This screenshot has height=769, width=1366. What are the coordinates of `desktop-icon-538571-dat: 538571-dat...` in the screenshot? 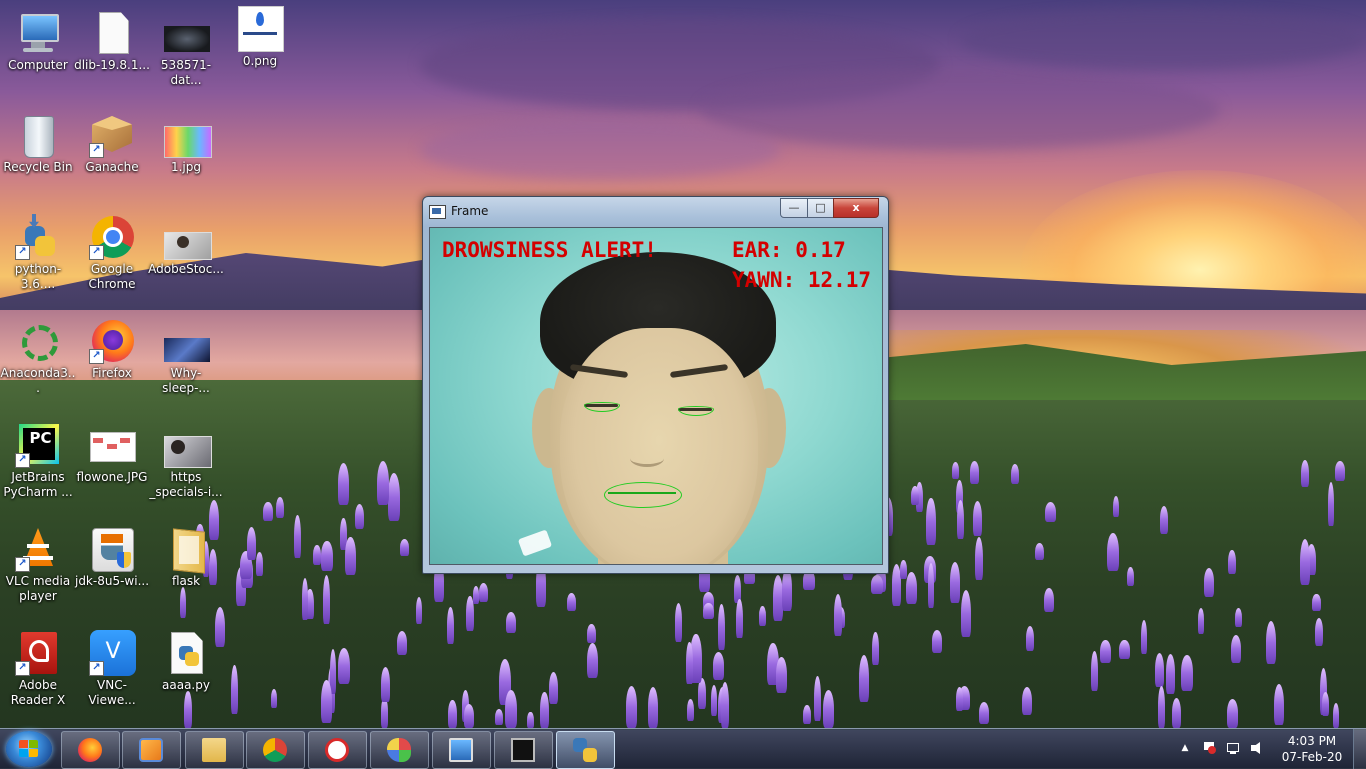 It's located at (186, 49).